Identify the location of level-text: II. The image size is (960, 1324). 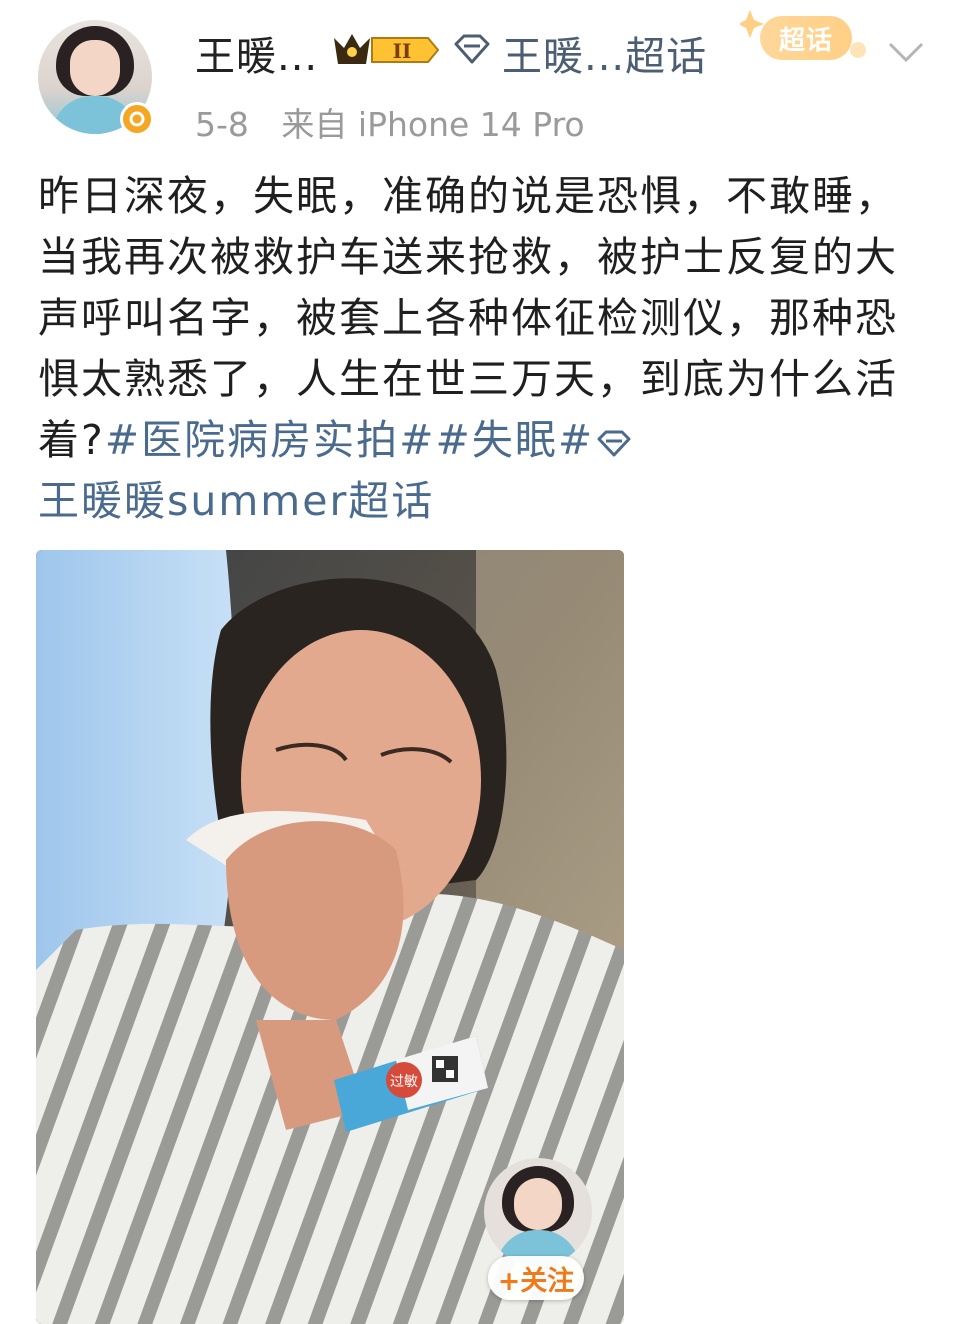
(402, 51).